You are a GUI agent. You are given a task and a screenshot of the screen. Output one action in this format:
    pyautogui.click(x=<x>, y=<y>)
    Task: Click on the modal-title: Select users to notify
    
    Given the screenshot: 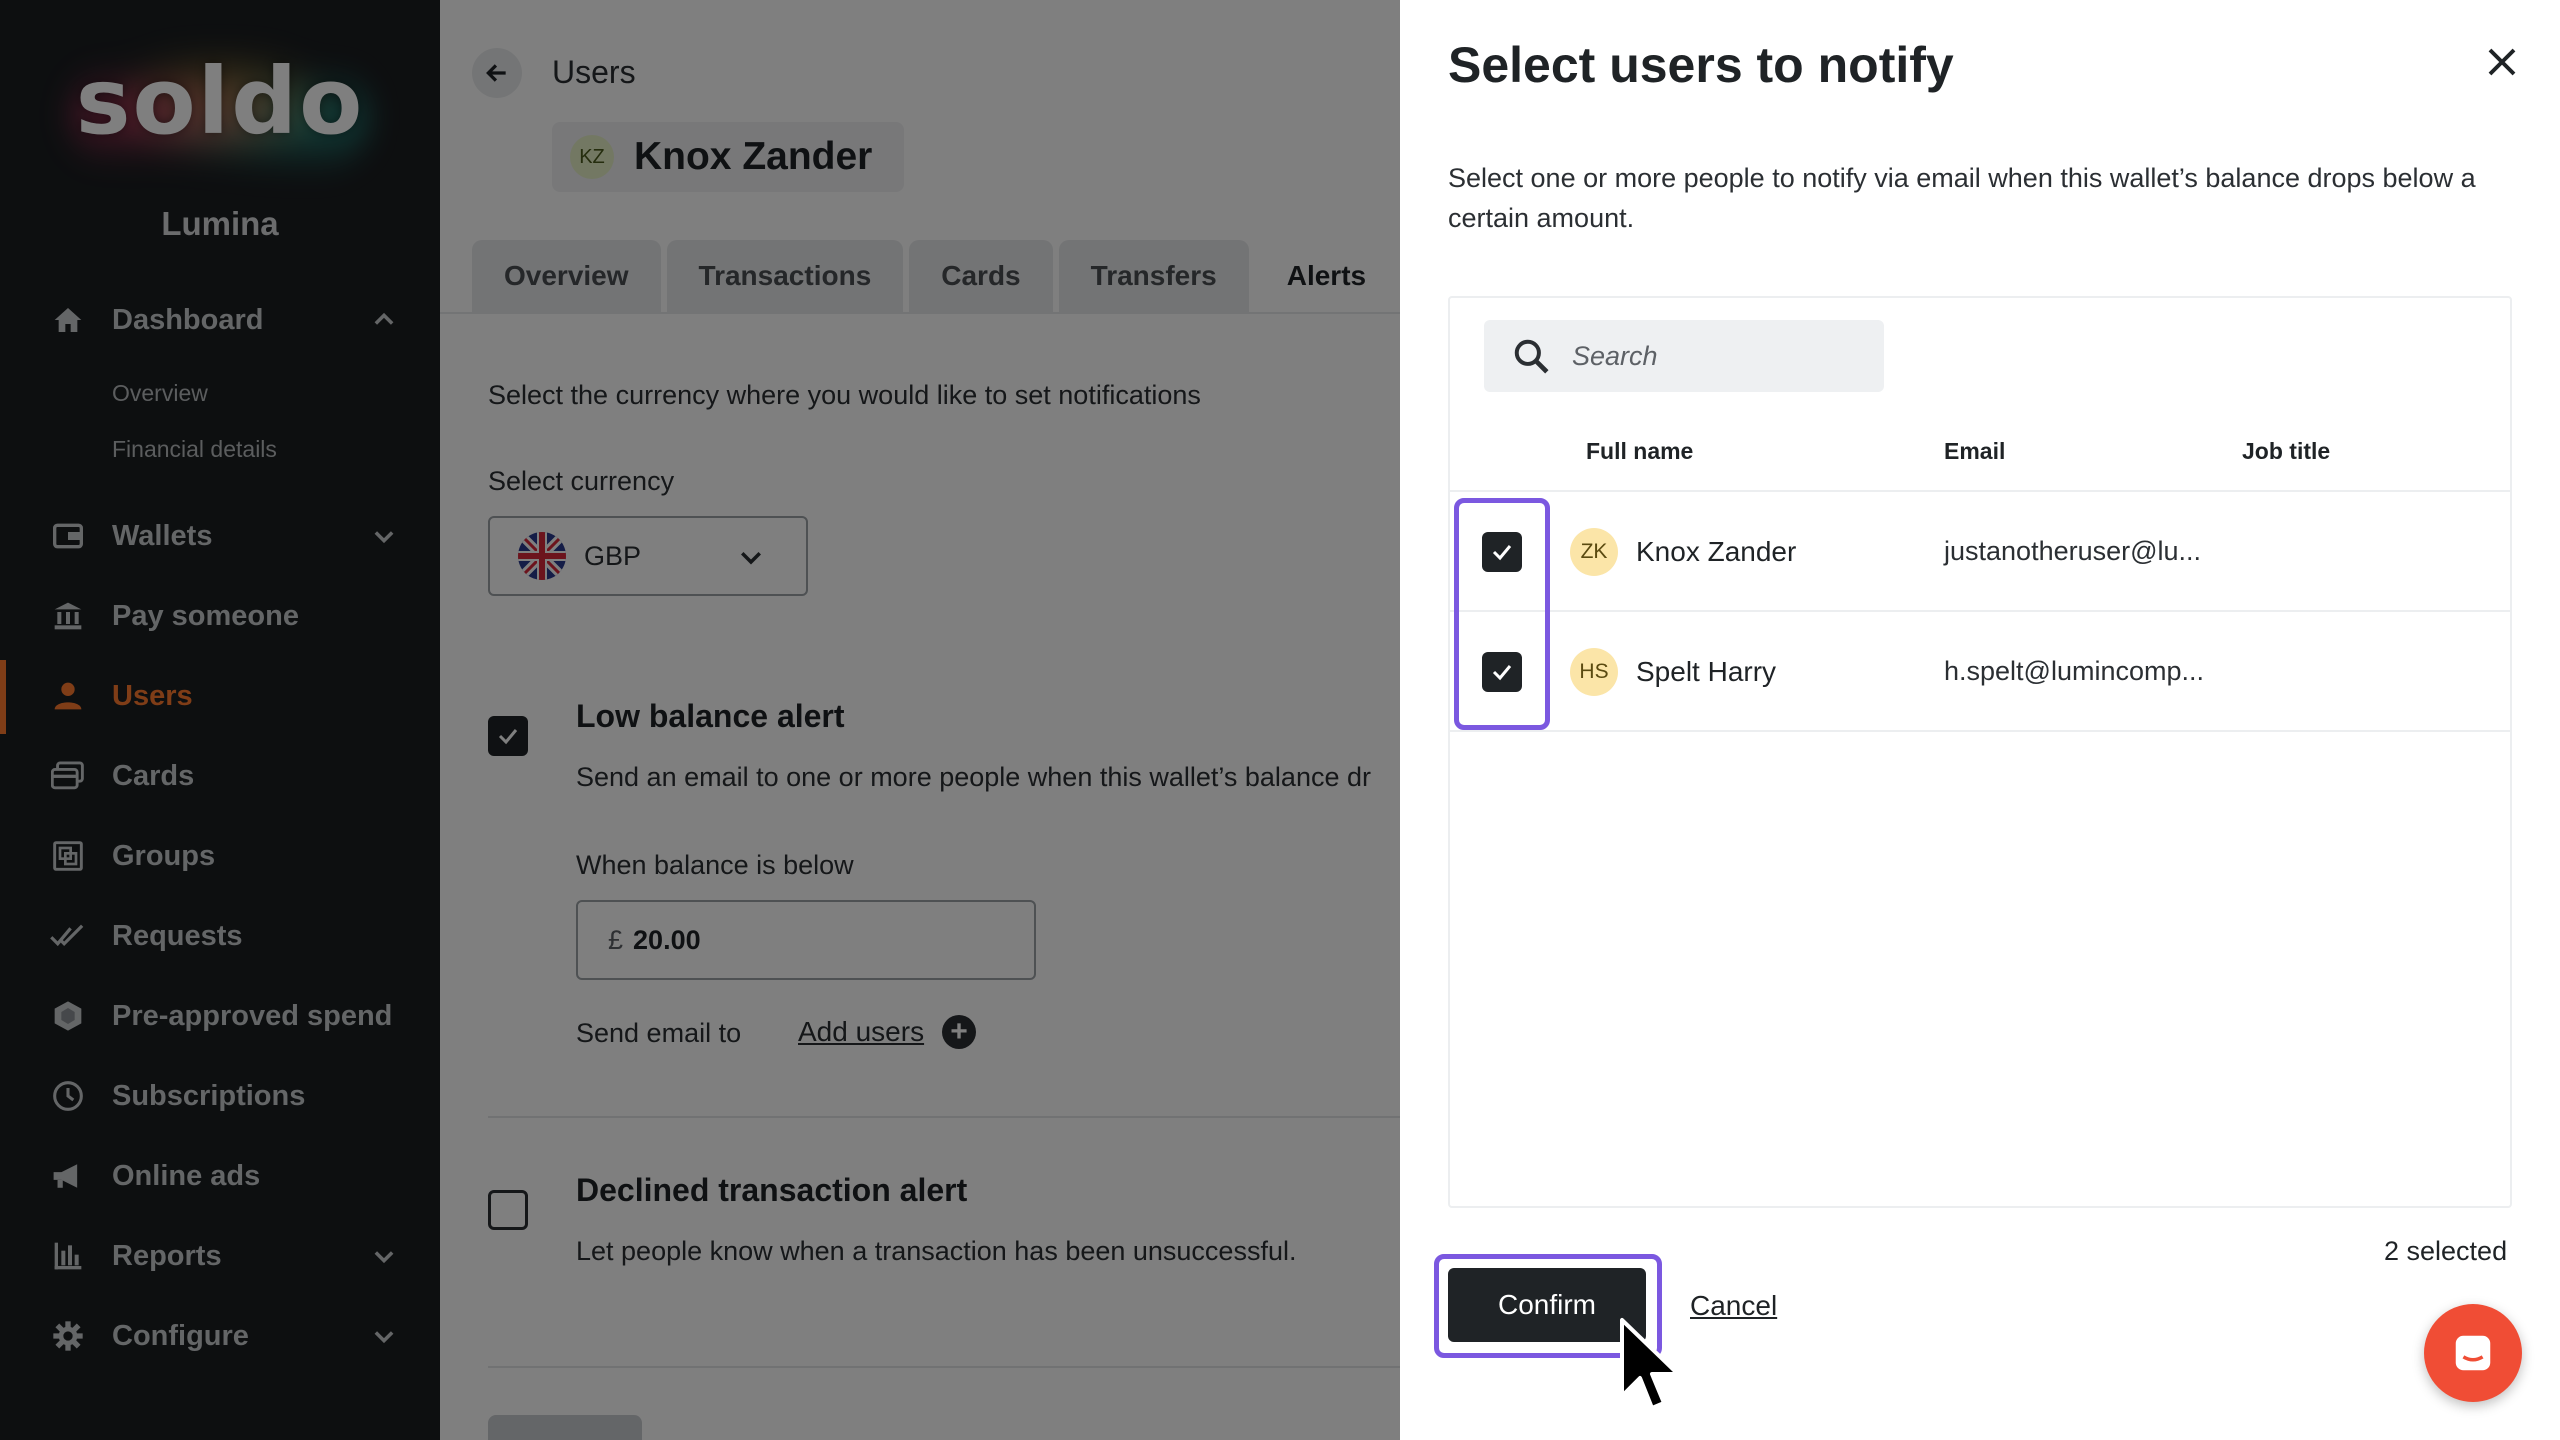 What is the action you would take?
    pyautogui.click(x=1701, y=65)
    